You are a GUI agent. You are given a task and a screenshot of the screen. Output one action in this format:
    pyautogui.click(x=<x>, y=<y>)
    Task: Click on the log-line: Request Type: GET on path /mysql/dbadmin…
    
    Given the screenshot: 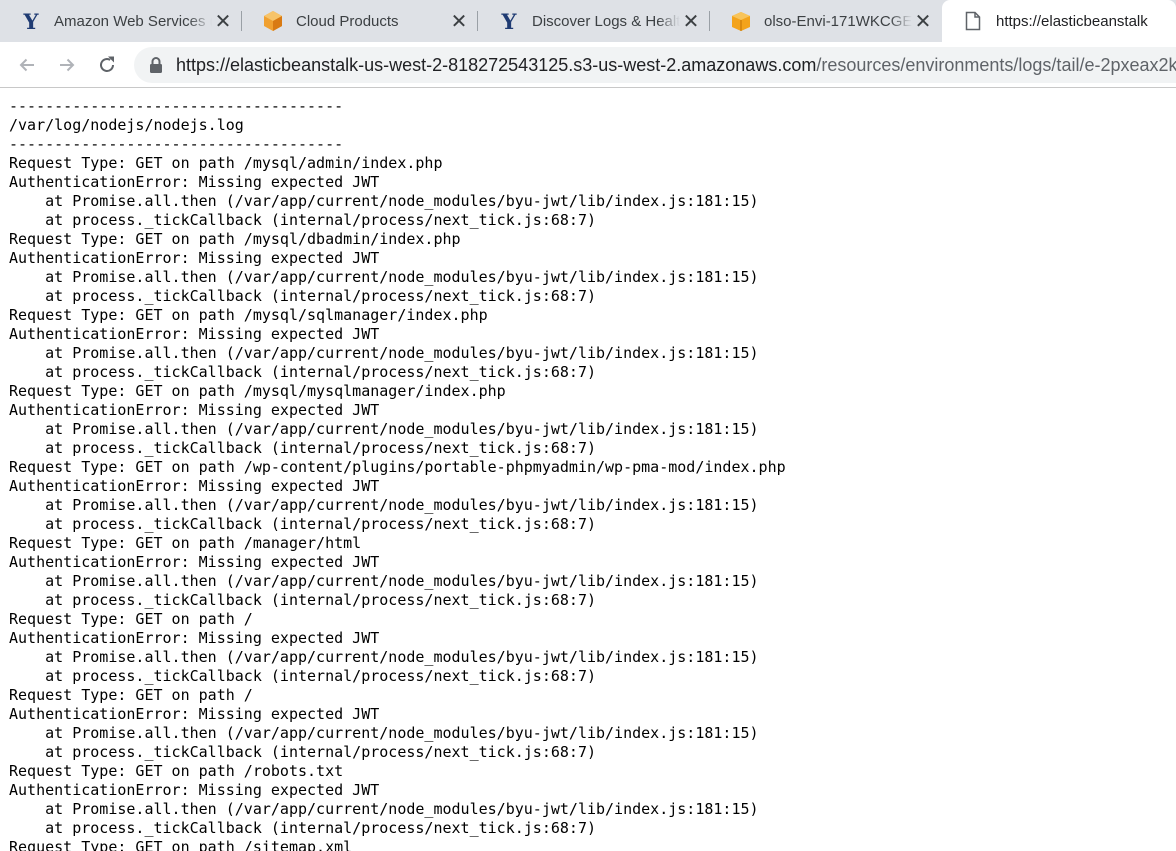 What is the action you would take?
    pyautogui.click(x=235, y=239)
    